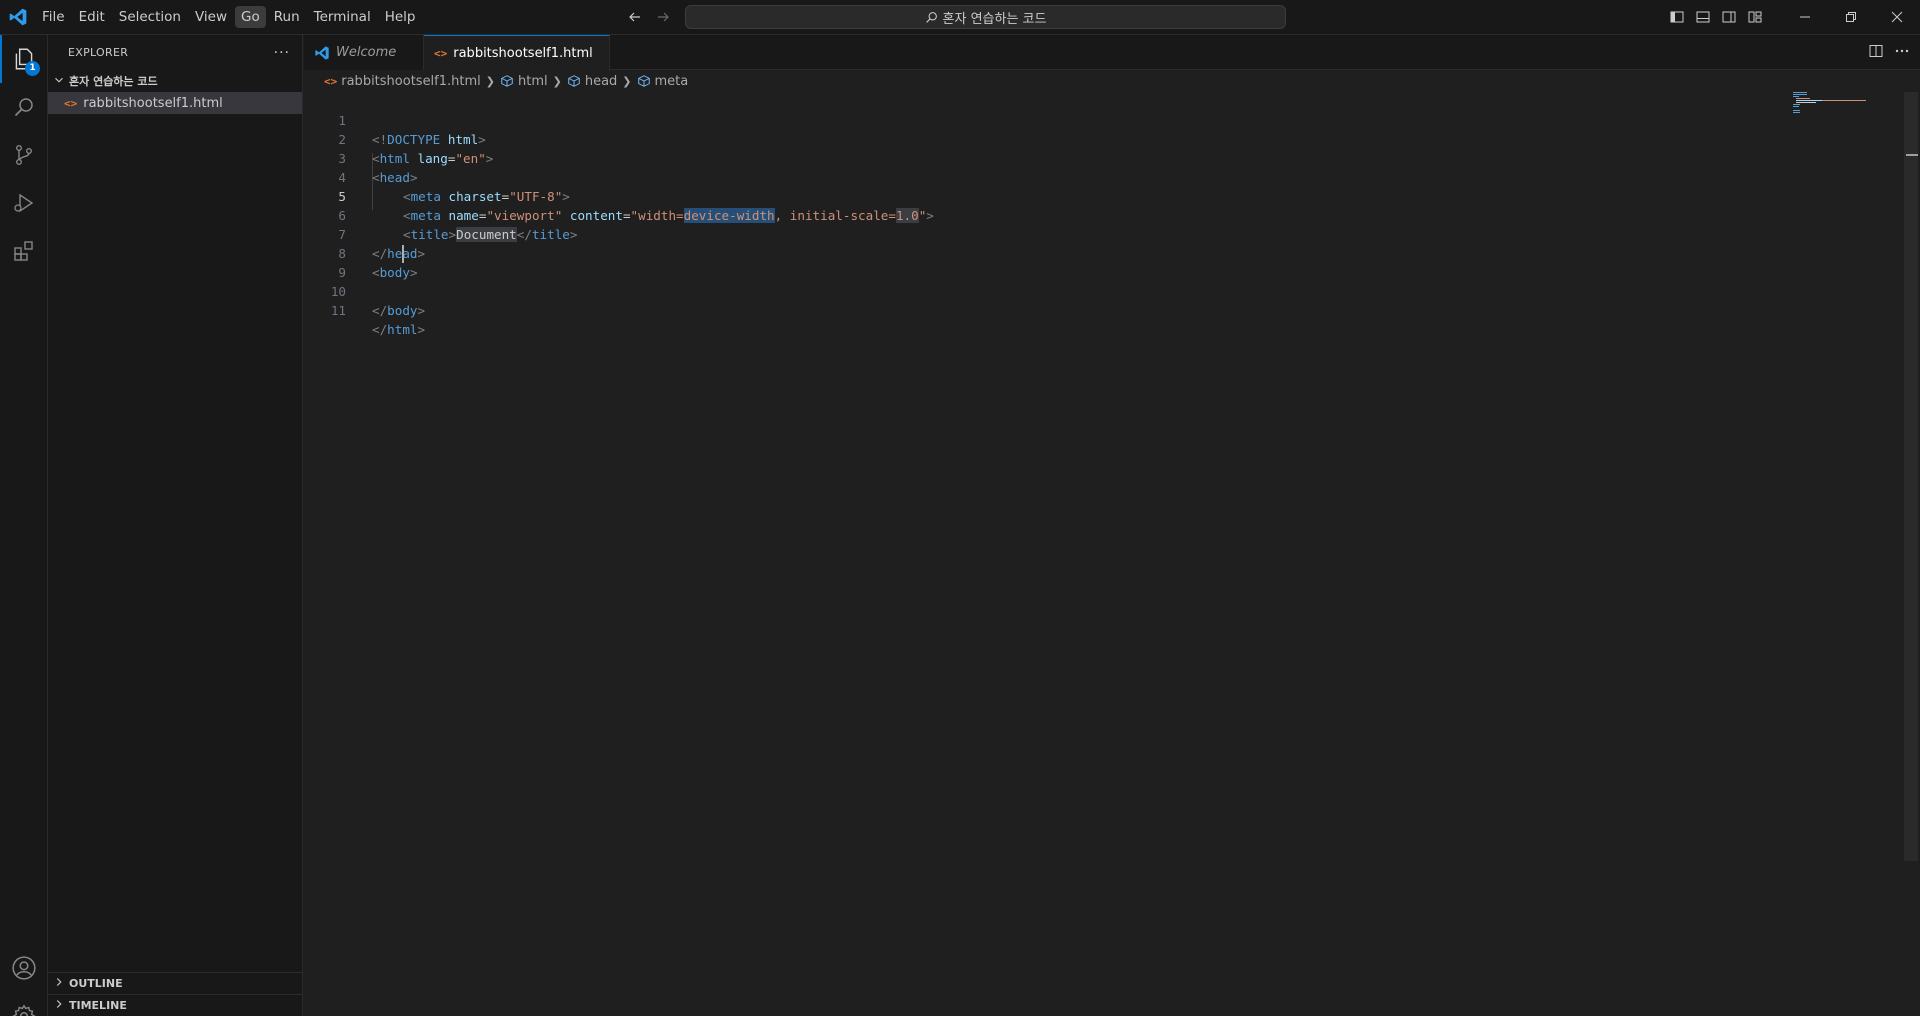 Image resolution: width=1920 pixels, height=1016 pixels. I want to click on account-icon, so click(24, 968).